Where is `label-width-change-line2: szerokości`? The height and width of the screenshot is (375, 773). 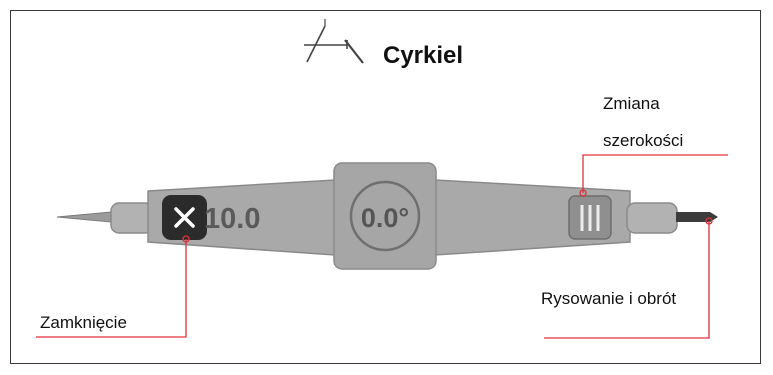
label-width-change-line2: szerokości is located at coordinates (643, 140).